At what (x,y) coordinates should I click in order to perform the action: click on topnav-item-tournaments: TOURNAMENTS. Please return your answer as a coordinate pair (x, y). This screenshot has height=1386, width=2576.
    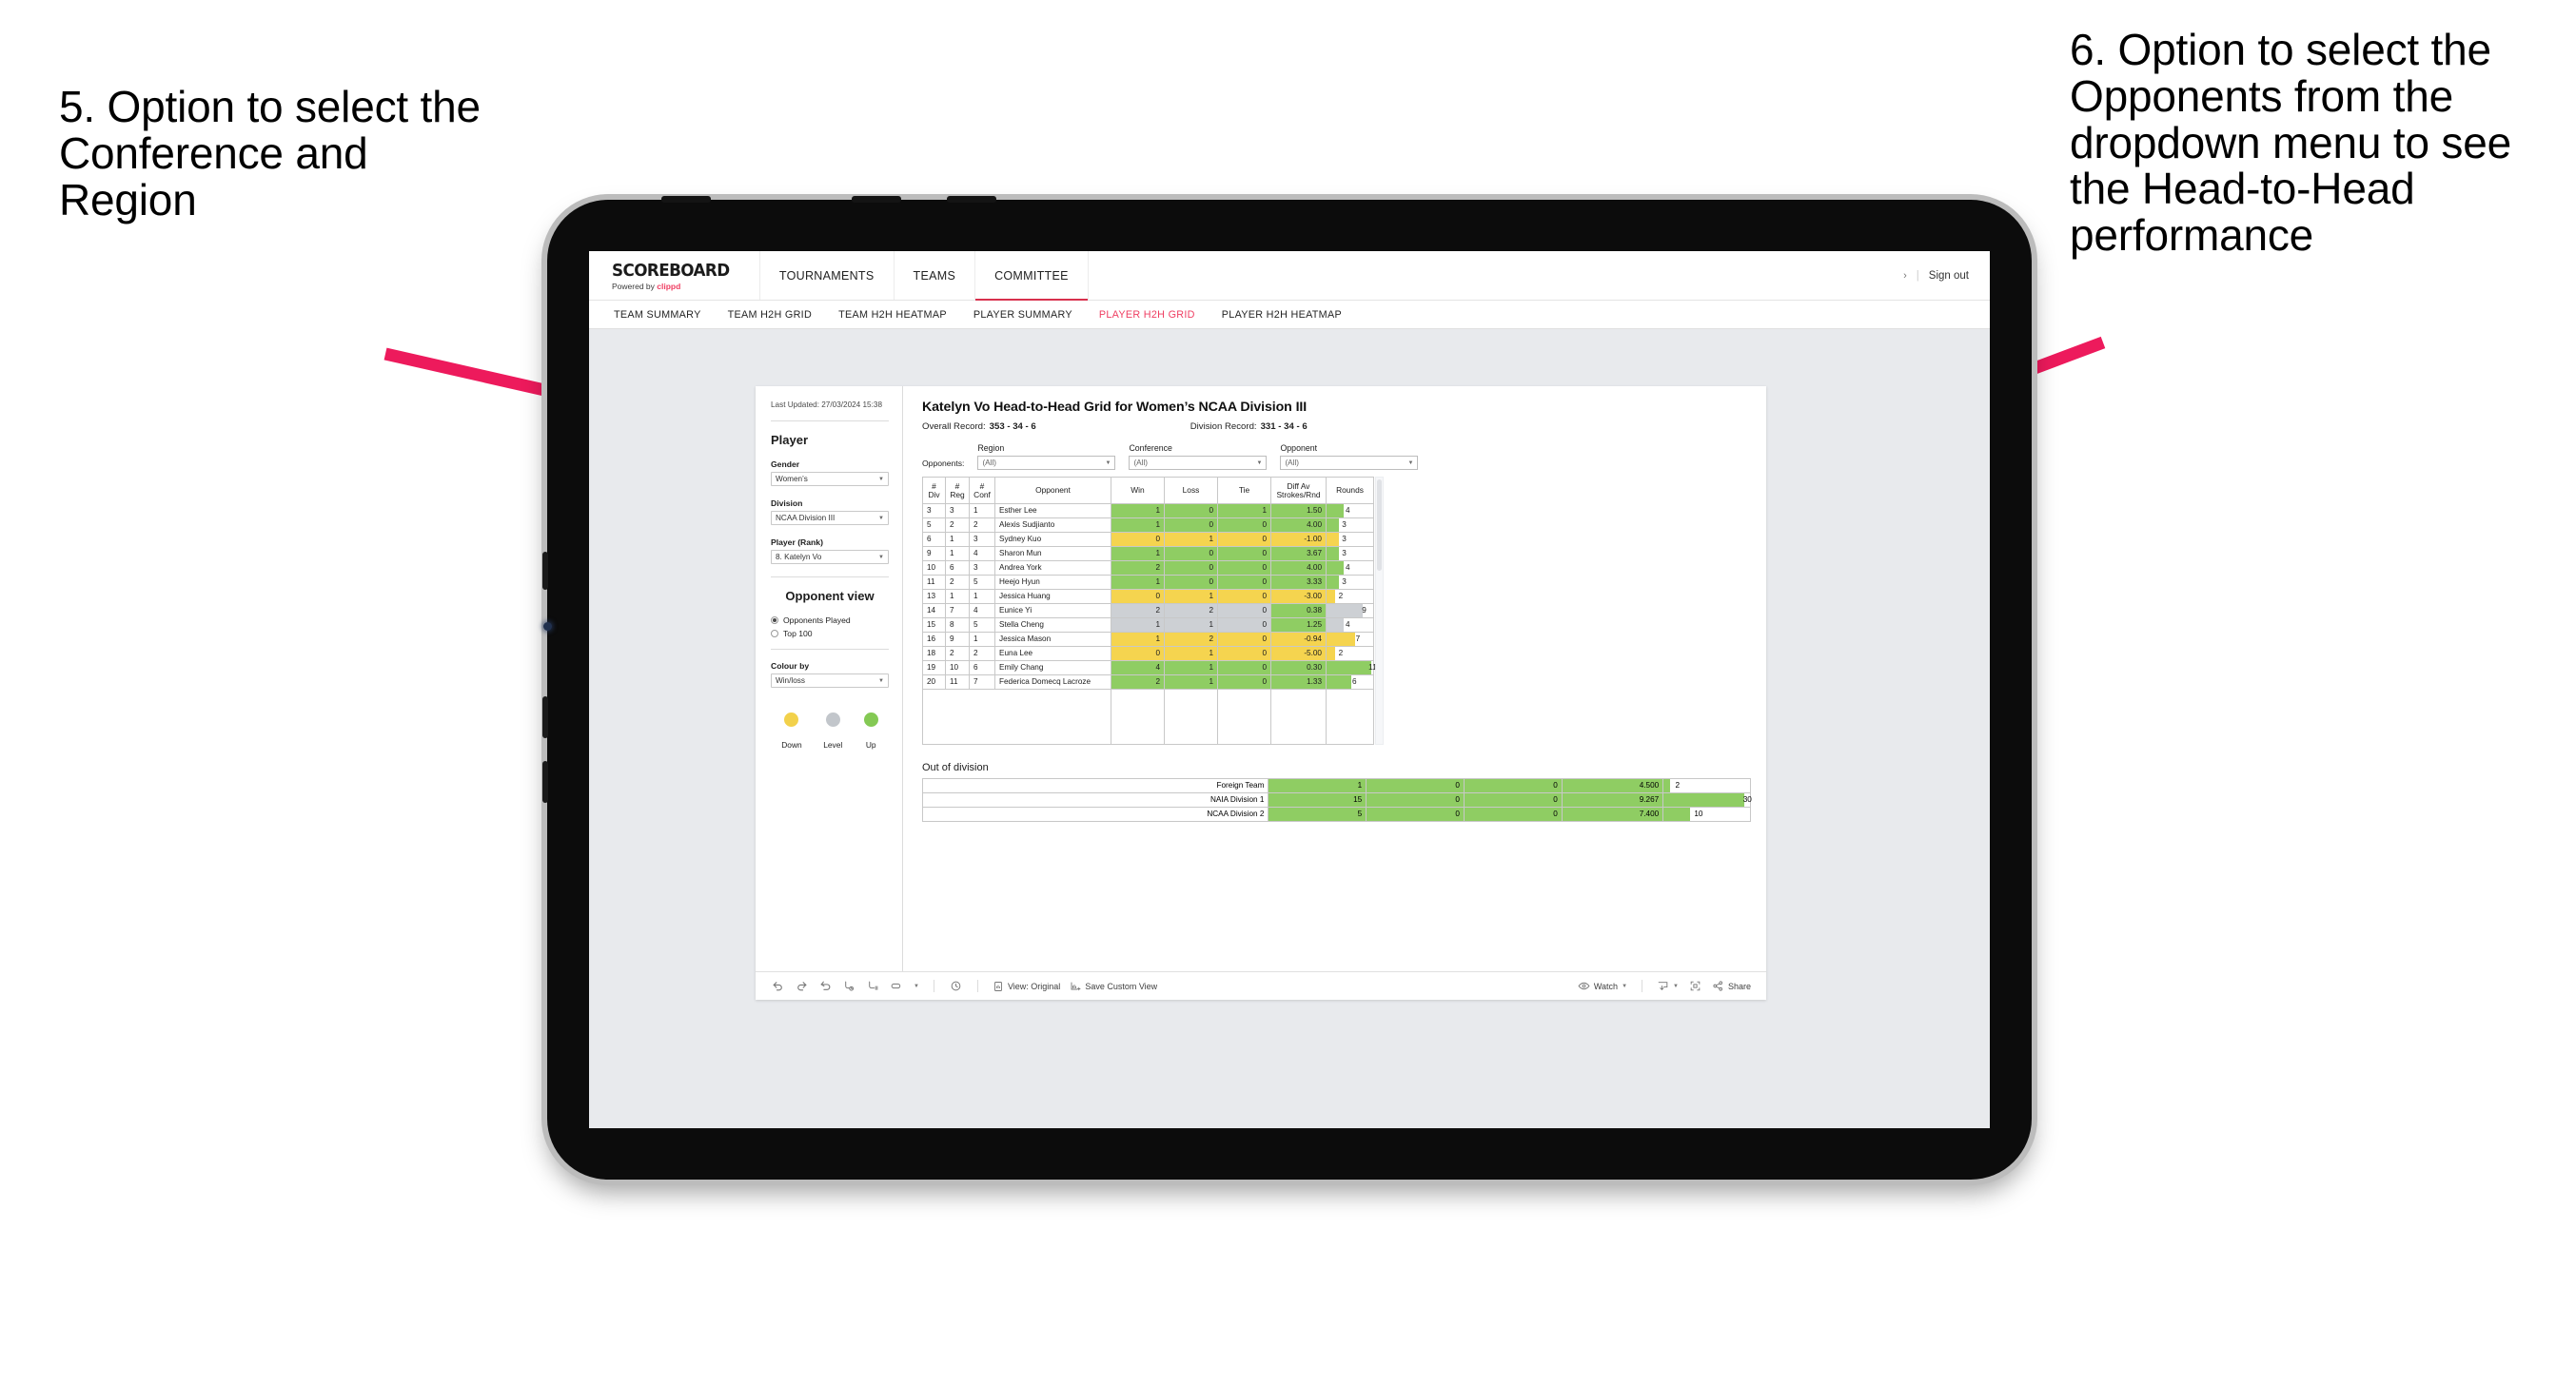
    Looking at the image, I should click on (827, 275).